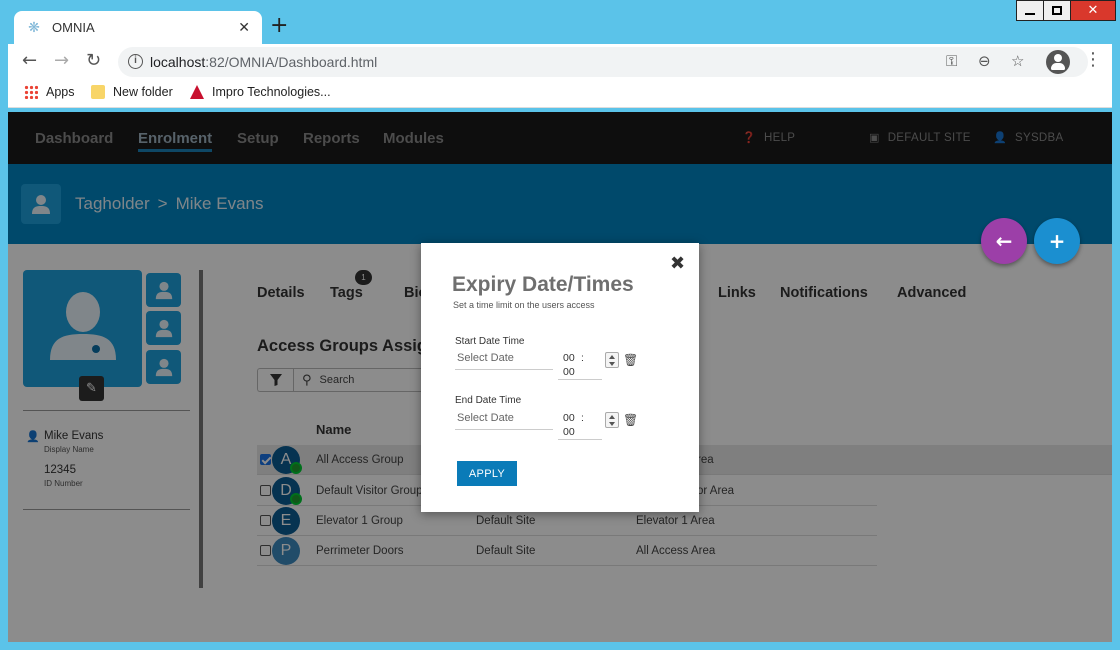 The image size is (1120, 650). I want to click on end-date-label: End Date Time, so click(488, 400).